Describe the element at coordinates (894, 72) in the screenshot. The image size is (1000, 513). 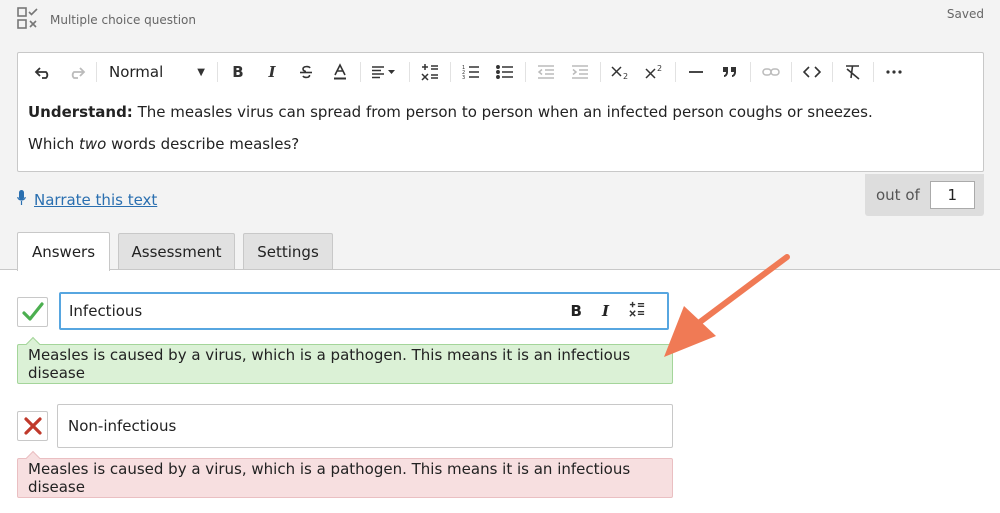
I see `more-icon` at that location.